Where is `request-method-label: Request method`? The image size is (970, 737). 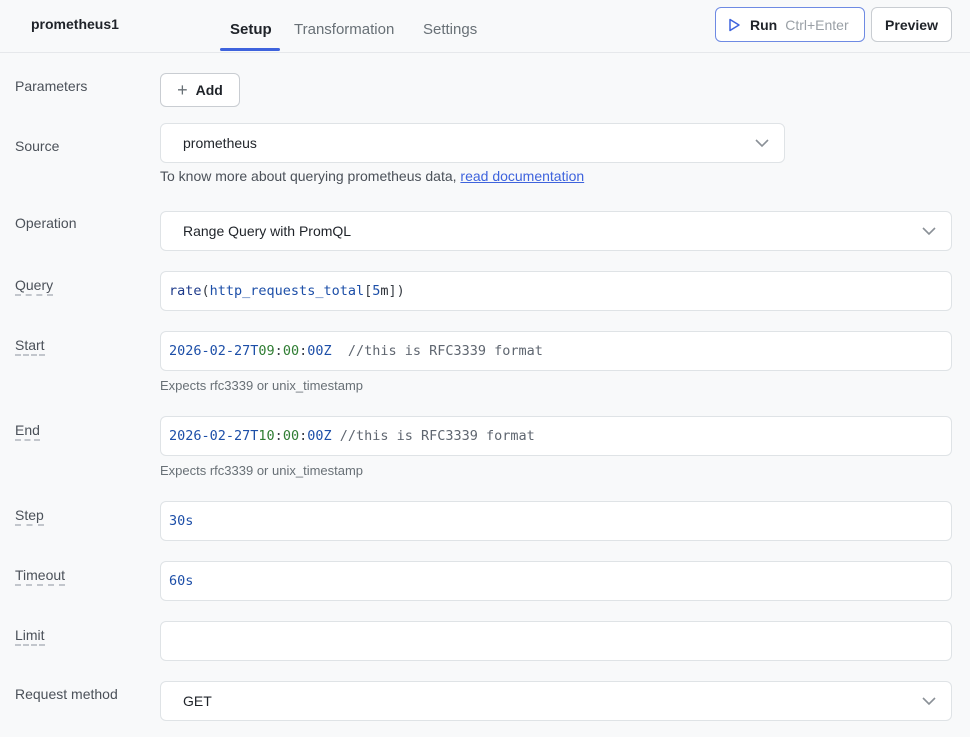 request-method-label: Request method is located at coordinates (66, 694).